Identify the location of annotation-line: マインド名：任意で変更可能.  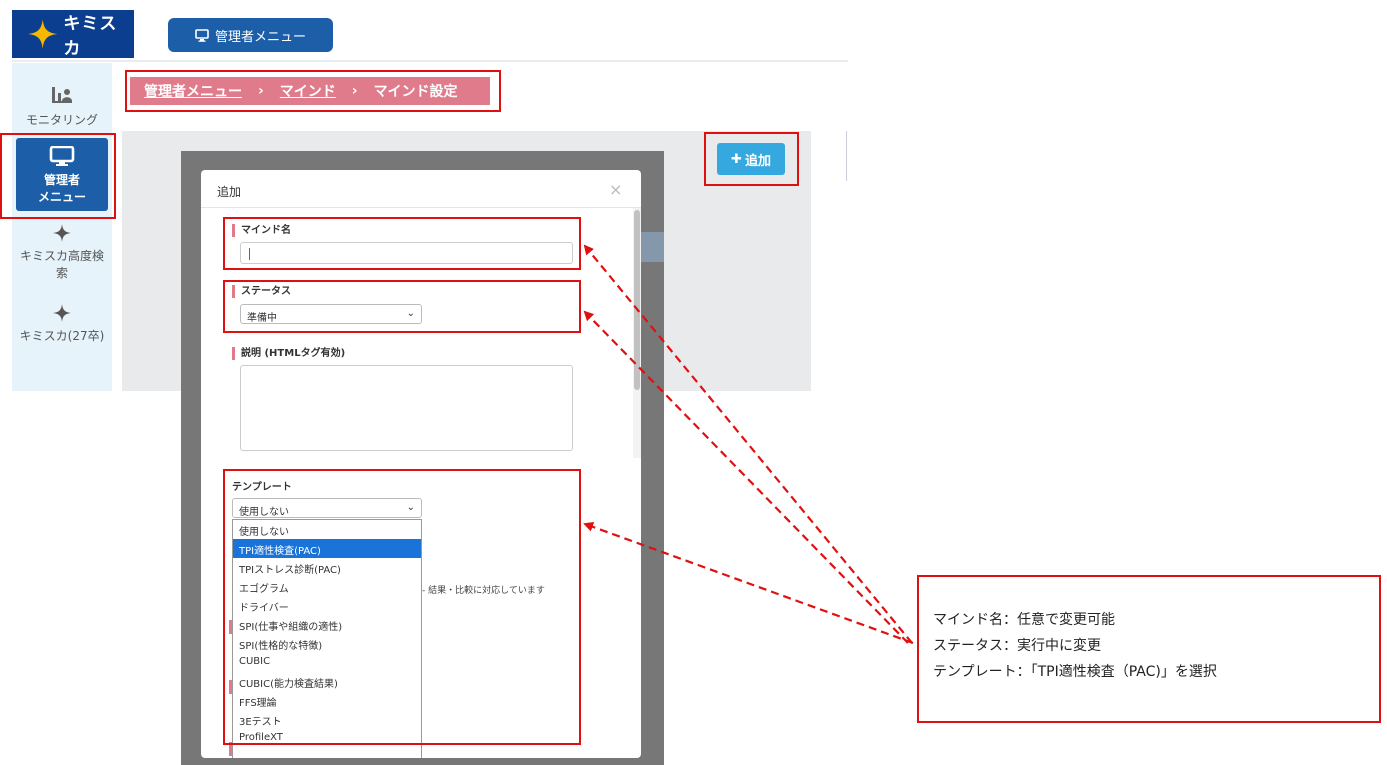
(1024, 620).